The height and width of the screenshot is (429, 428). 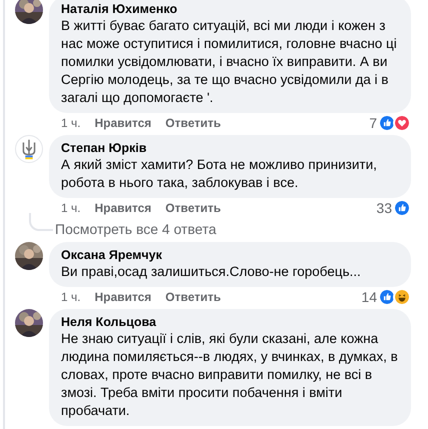 What do you see at coordinates (230, 255) in the screenshot?
I see `author-name: Оксана Яремчук` at bounding box center [230, 255].